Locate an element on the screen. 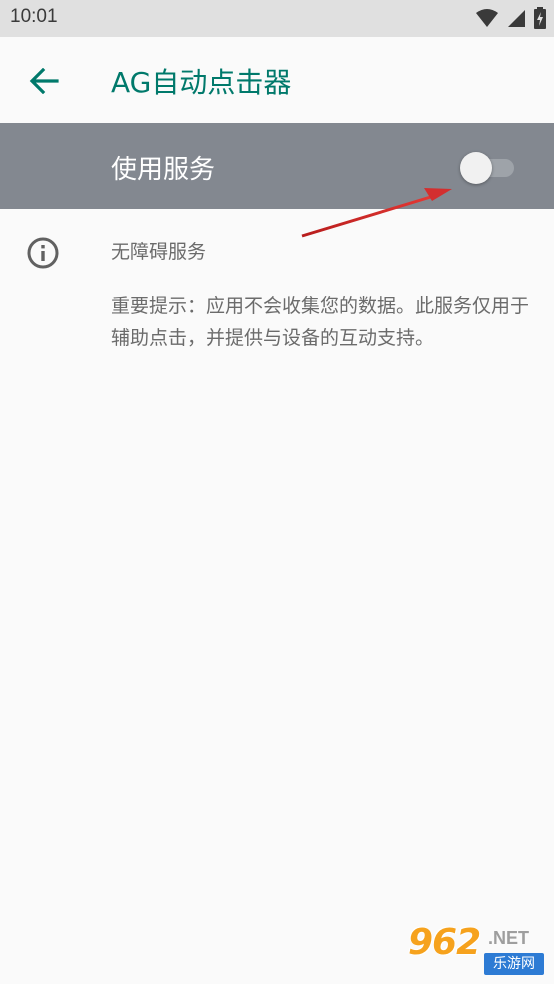 This screenshot has width=554, height=984. arrow-back-icon is located at coordinates (44, 81).